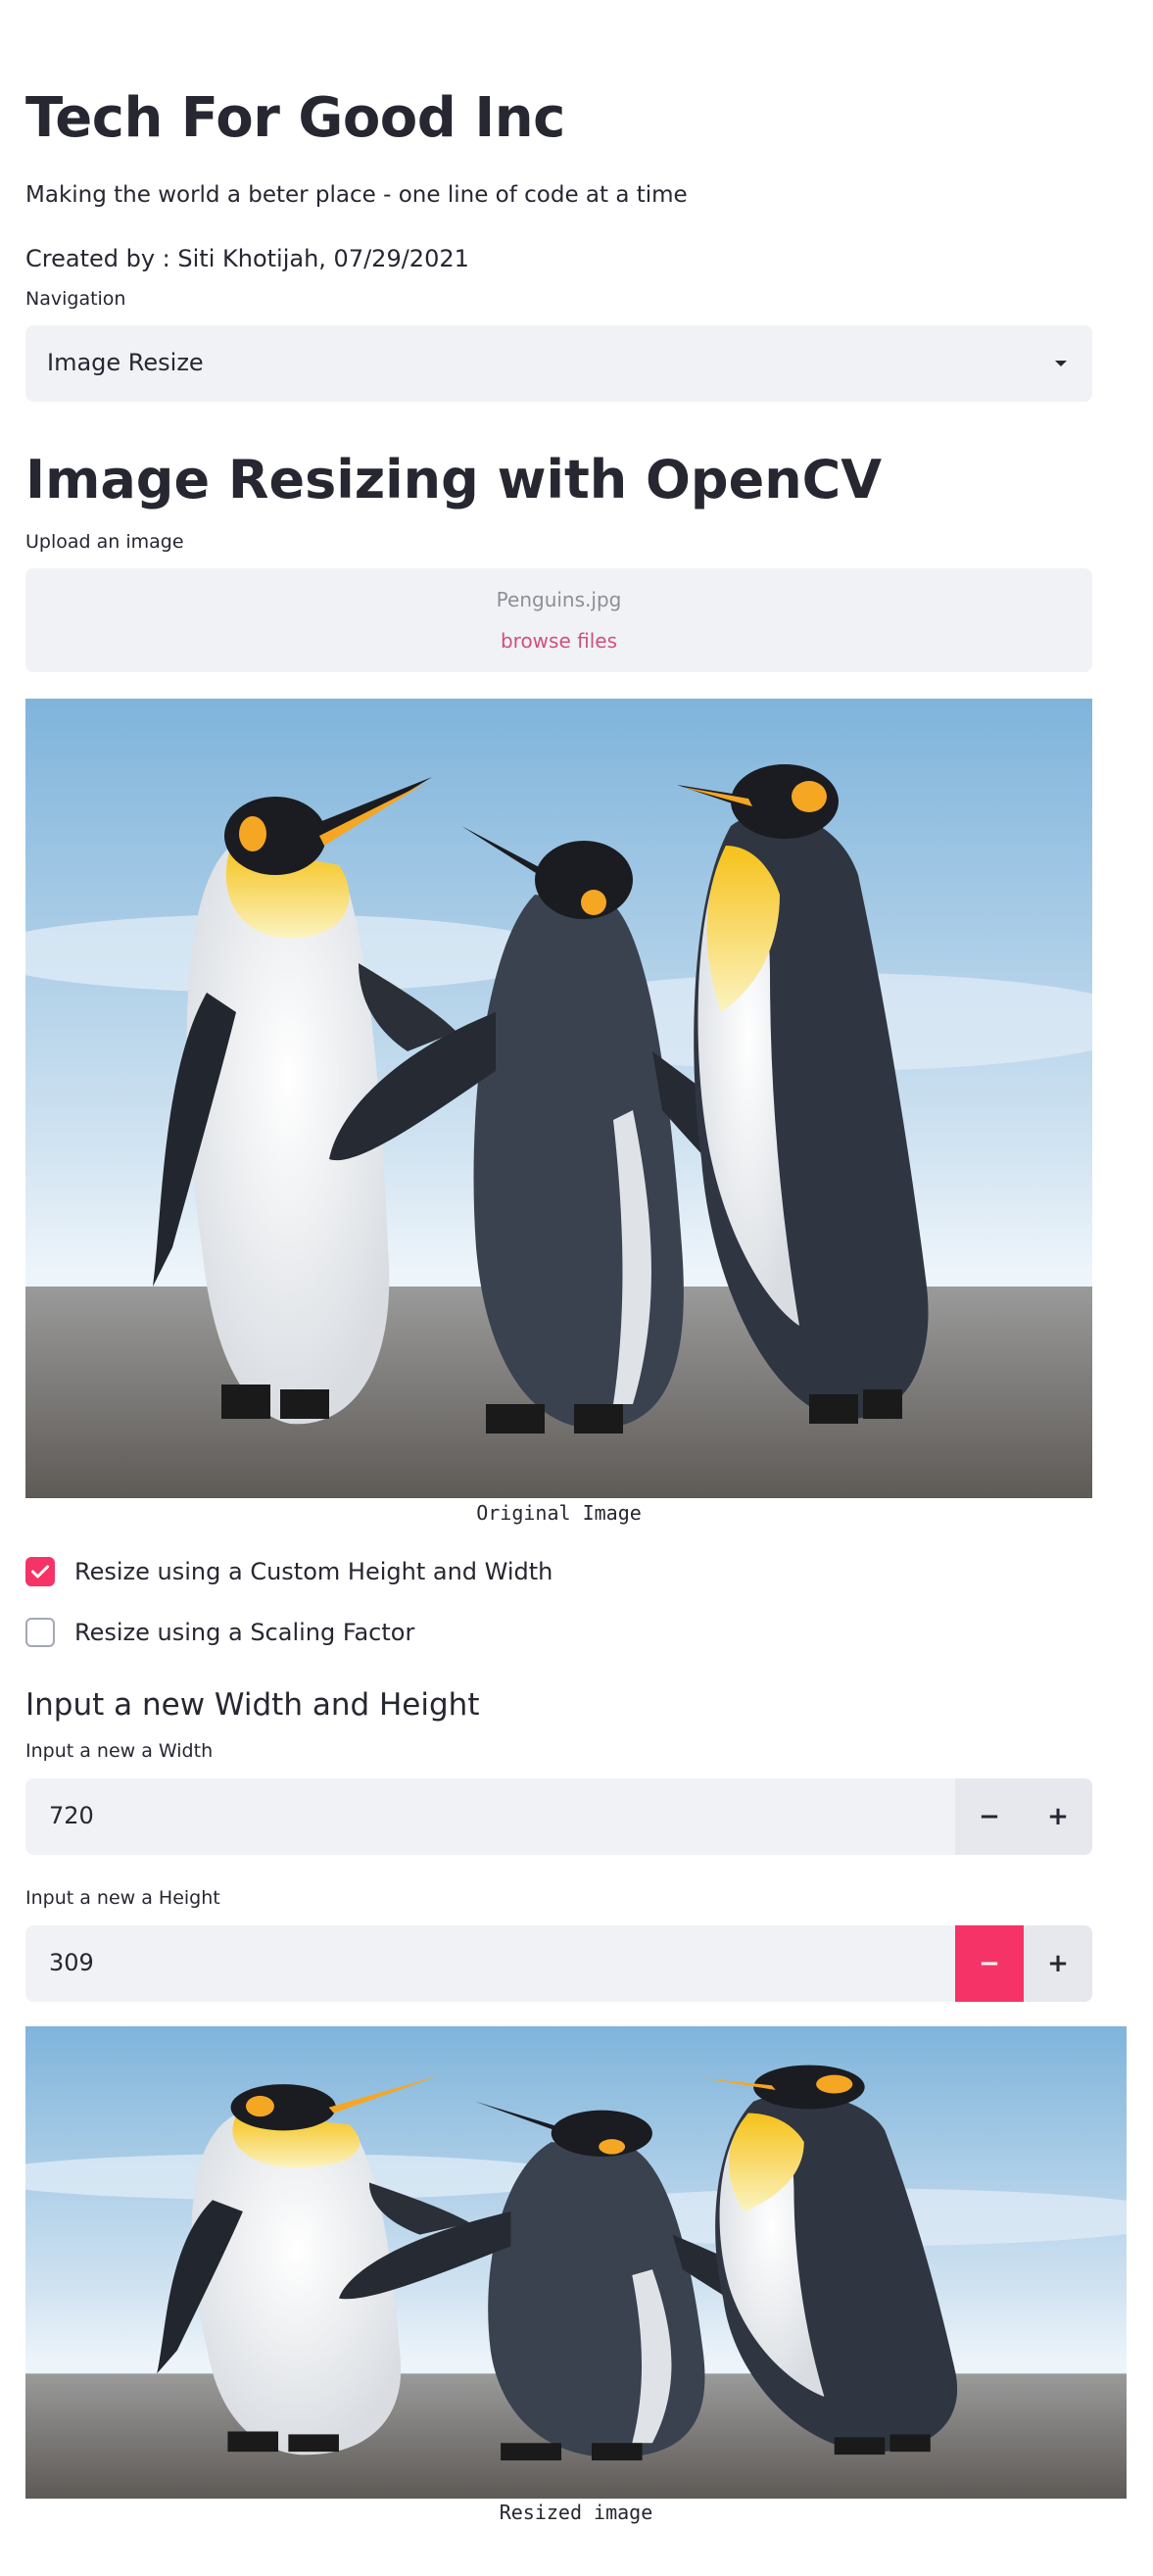 The image size is (1153, 2576). Describe the element at coordinates (454, 479) in the screenshot. I see `page-title: Image Resizing with OpenCV` at that location.